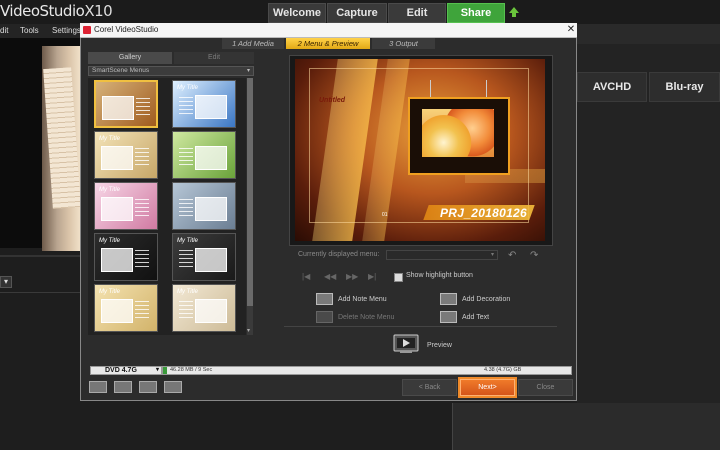 The image size is (720, 450). Describe the element at coordinates (339, 254) in the screenshot. I see `displayed-menu-label: Currently displayed menu:` at that location.